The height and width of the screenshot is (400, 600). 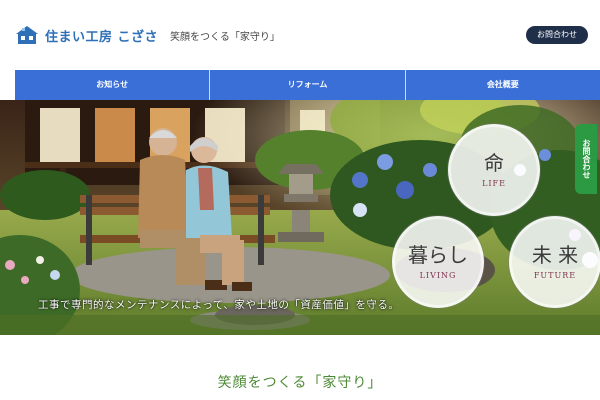 What do you see at coordinates (113, 85) in the screenshot?
I see `nav-item-news: お知らせ` at bounding box center [113, 85].